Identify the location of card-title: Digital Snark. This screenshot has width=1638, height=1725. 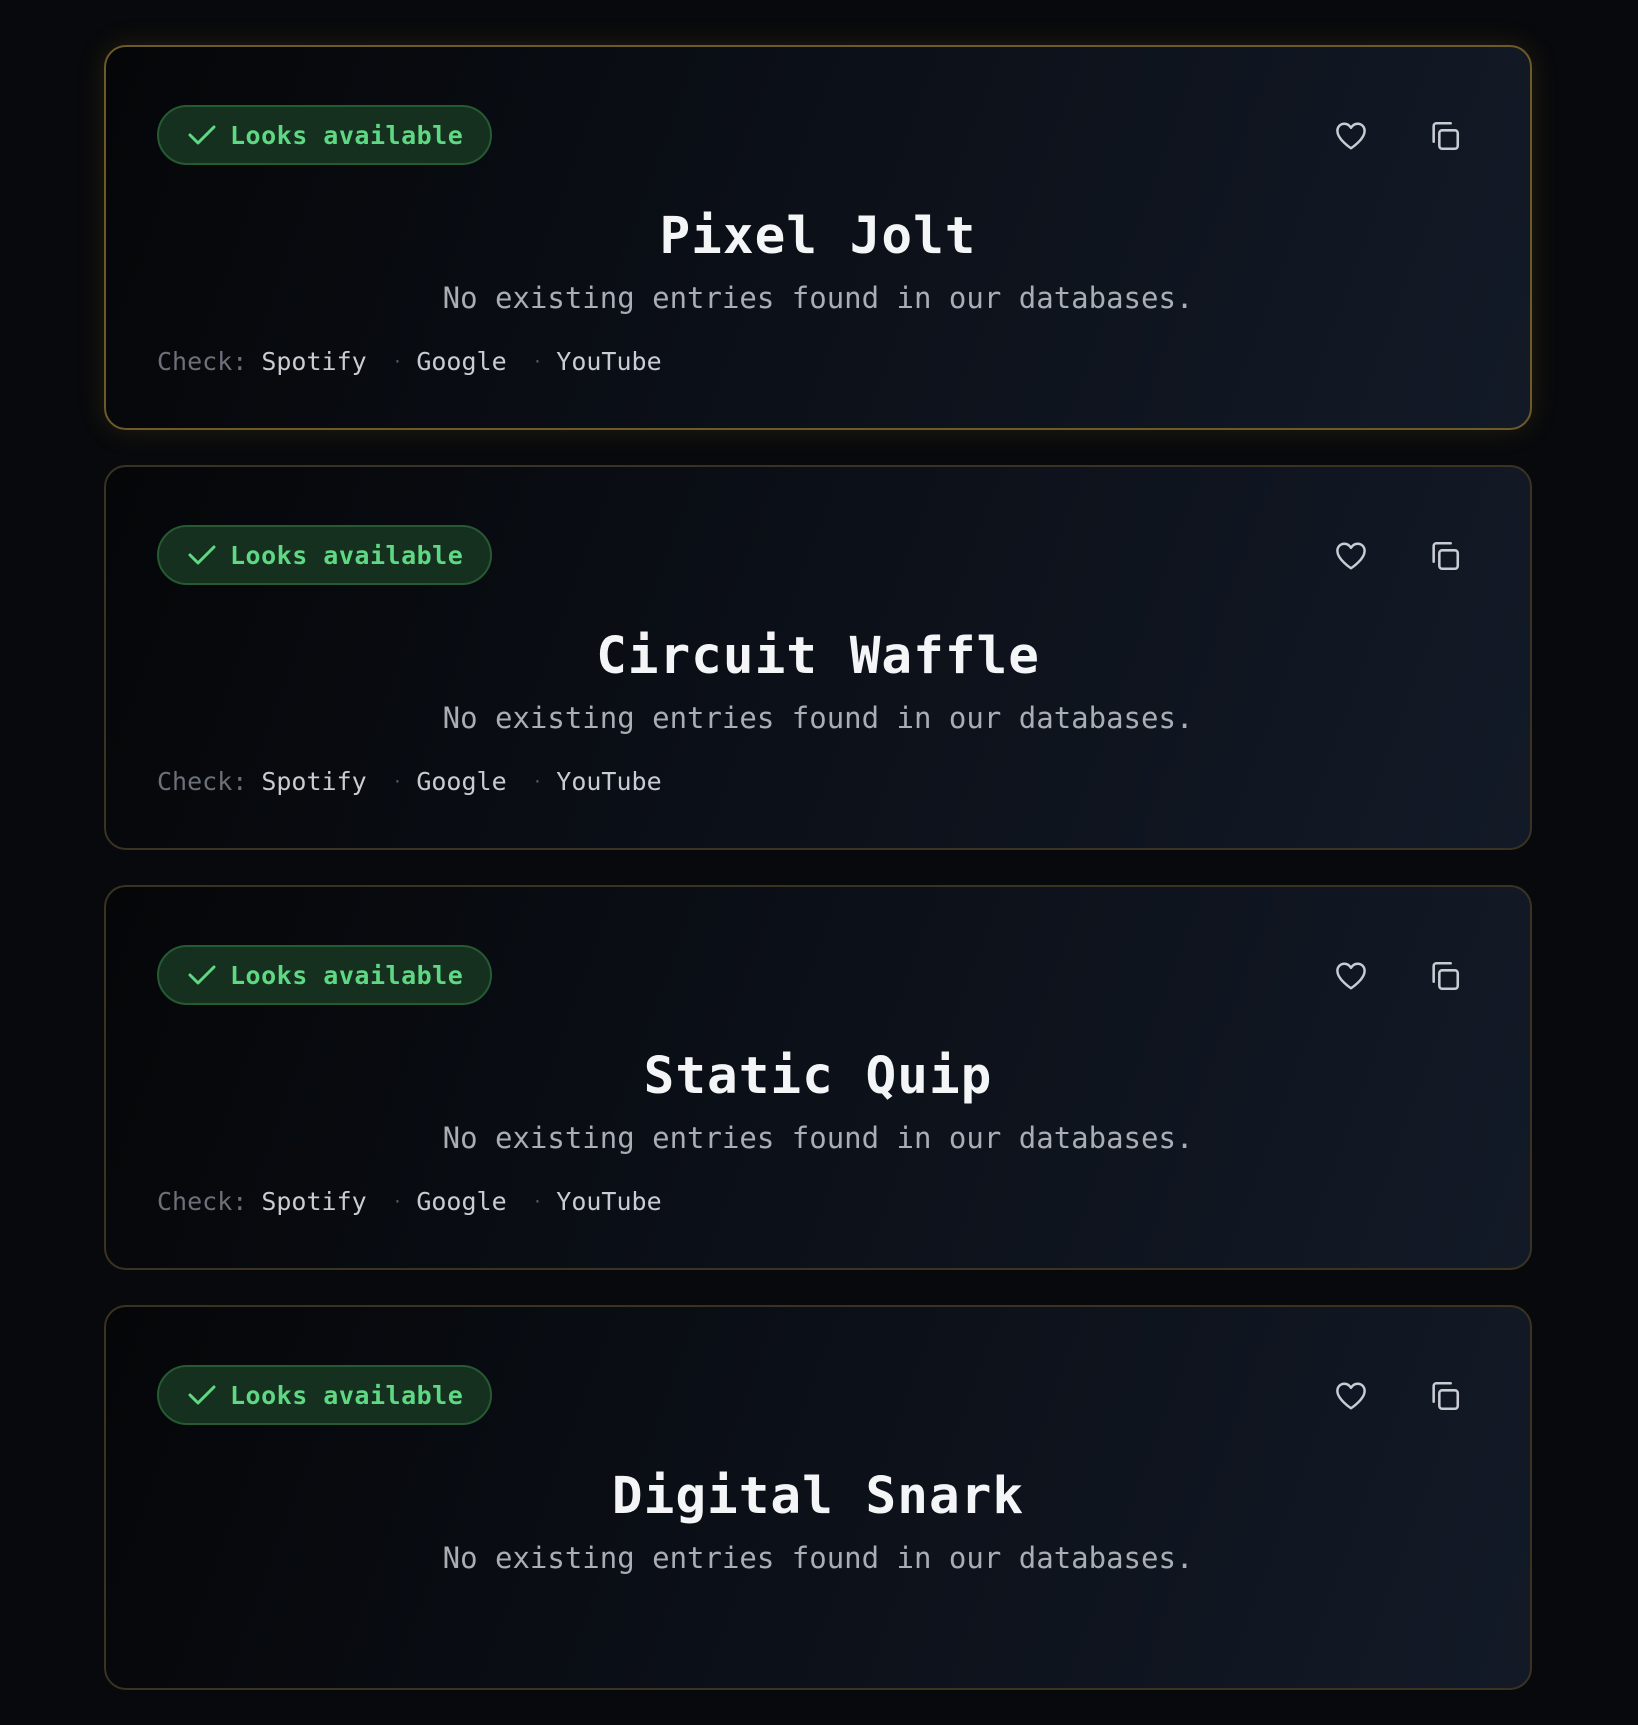
(818, 1496).